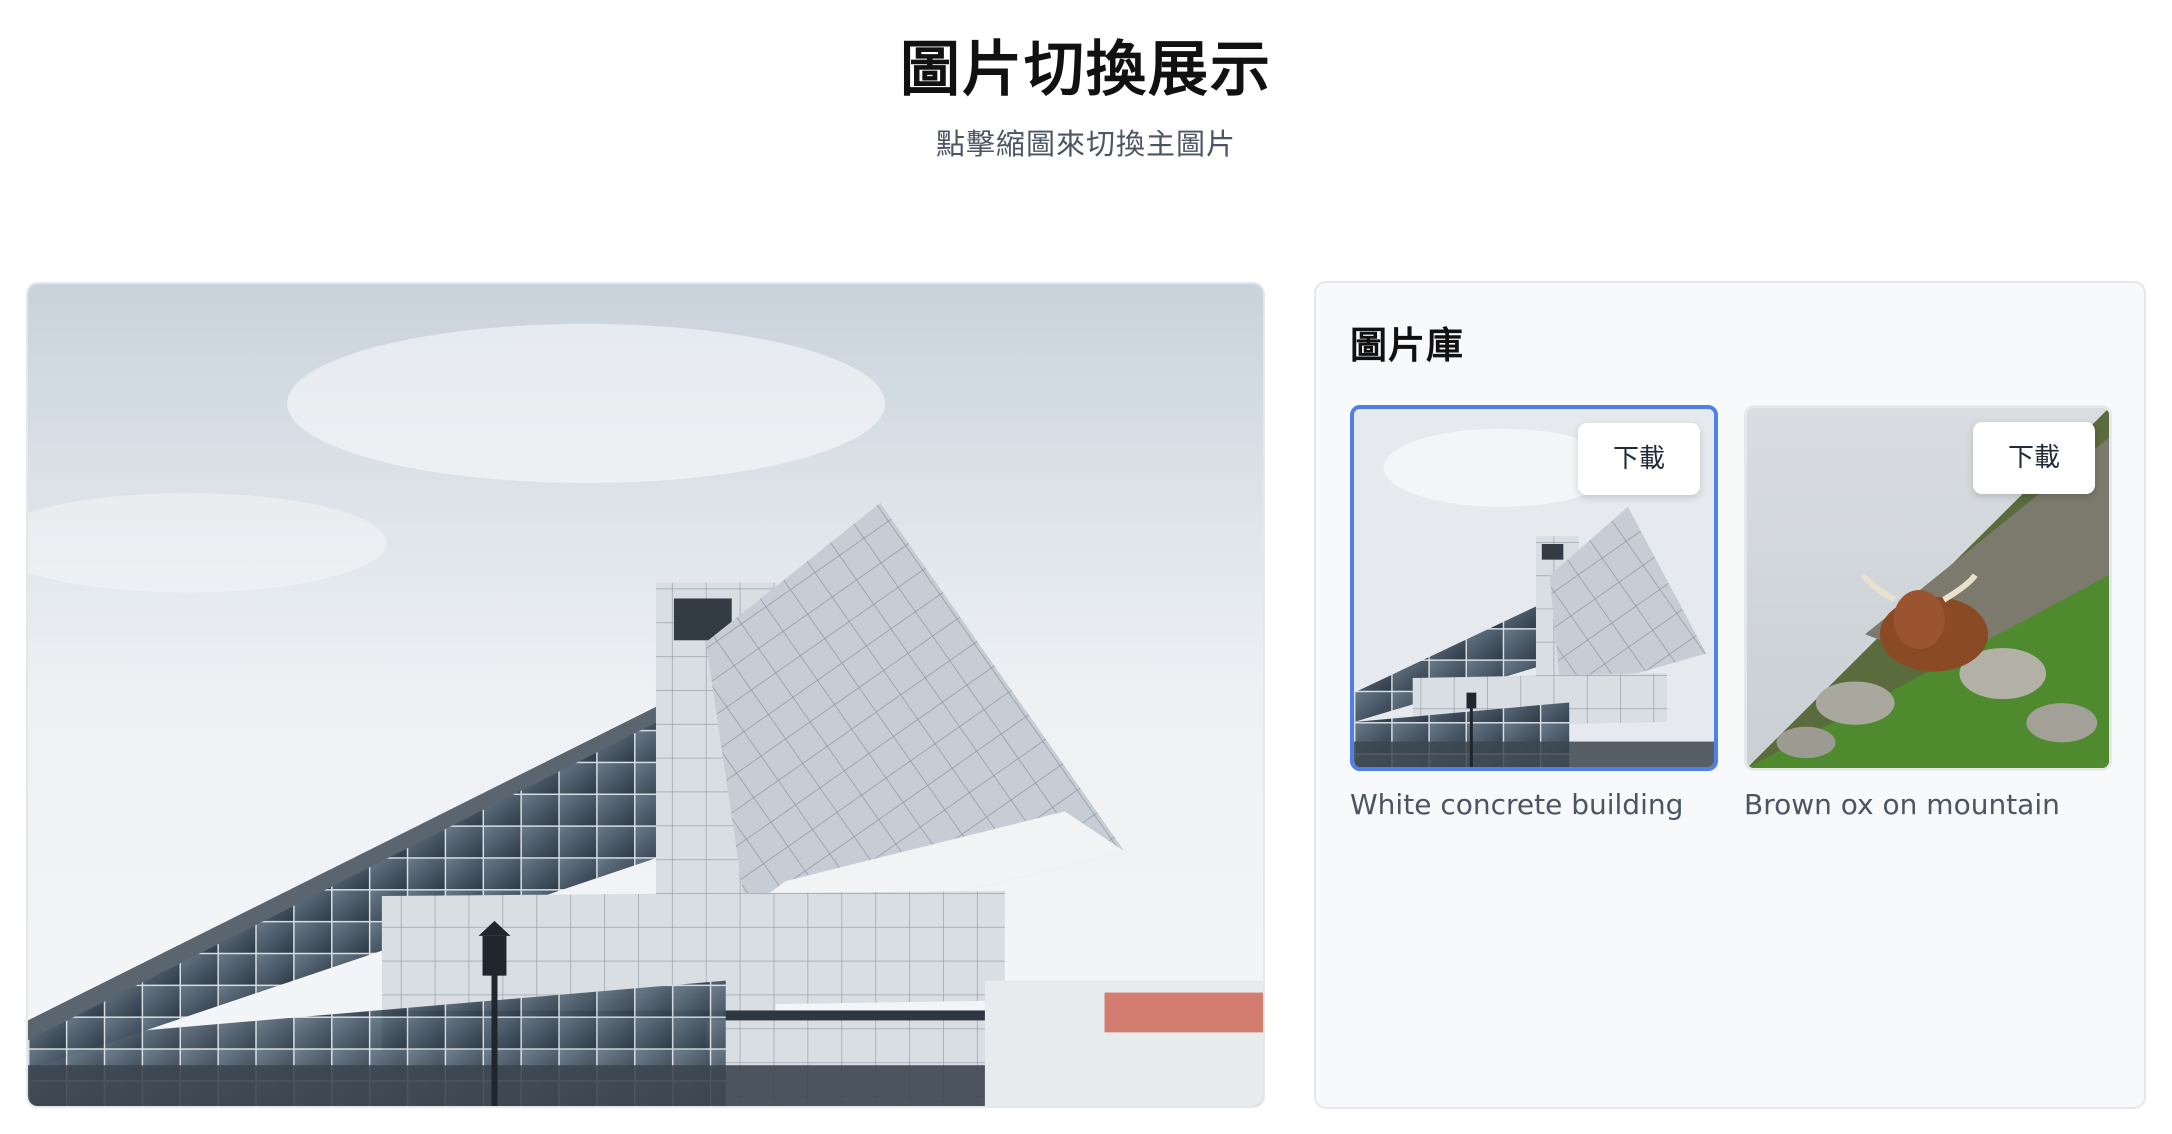  I want to click on gallery-thumbnail-building: 下載, so click(1534, 588).